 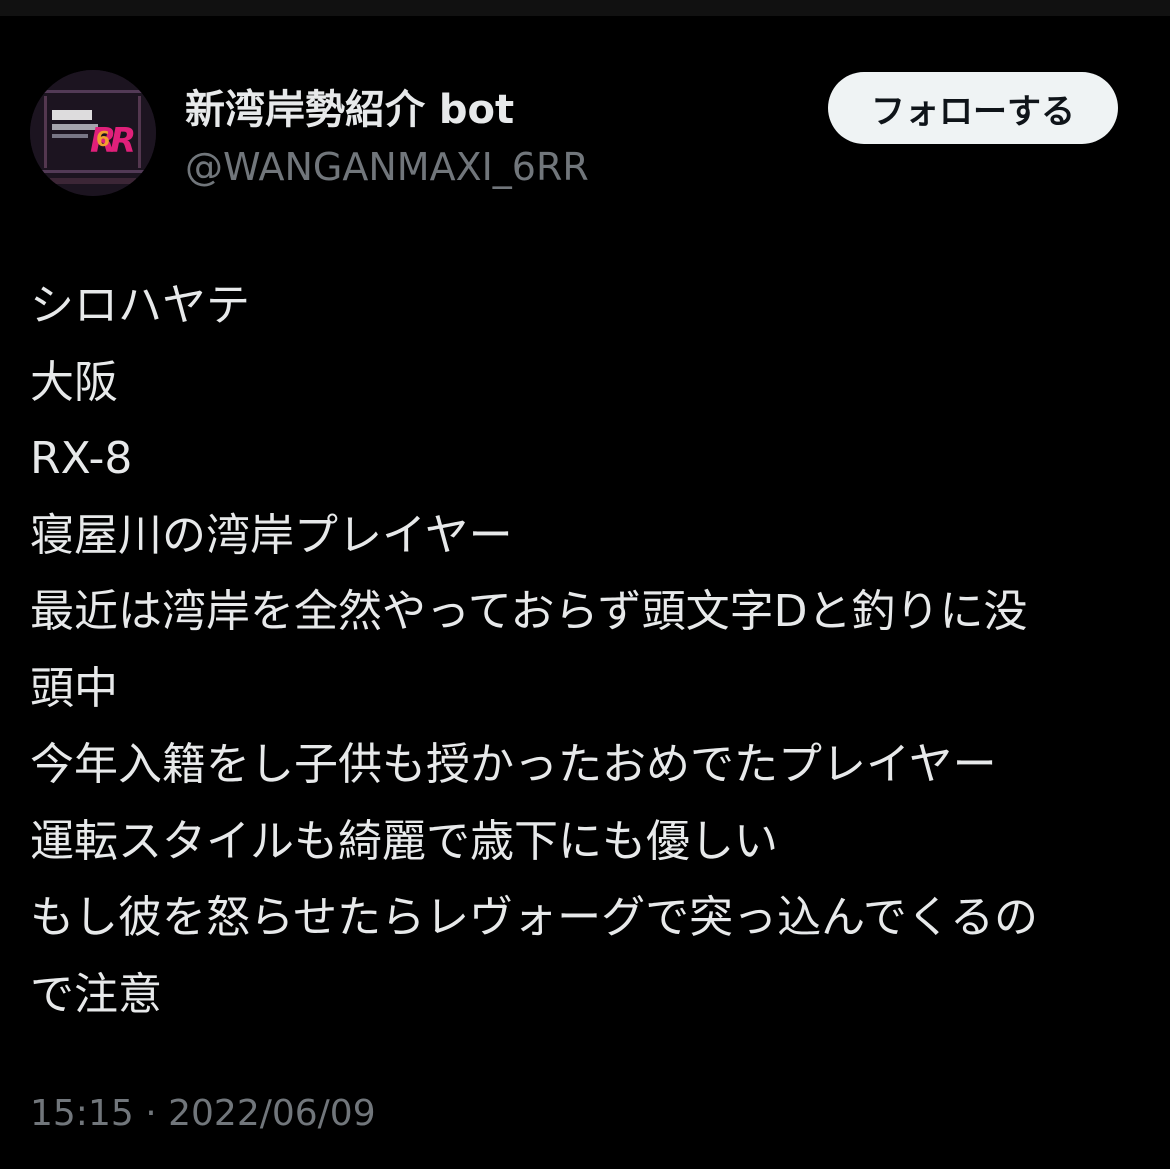 What do you see at coordinates (123, 141) in the screenshot?
I see `svg-text: R` at bounding box center [123, 141].